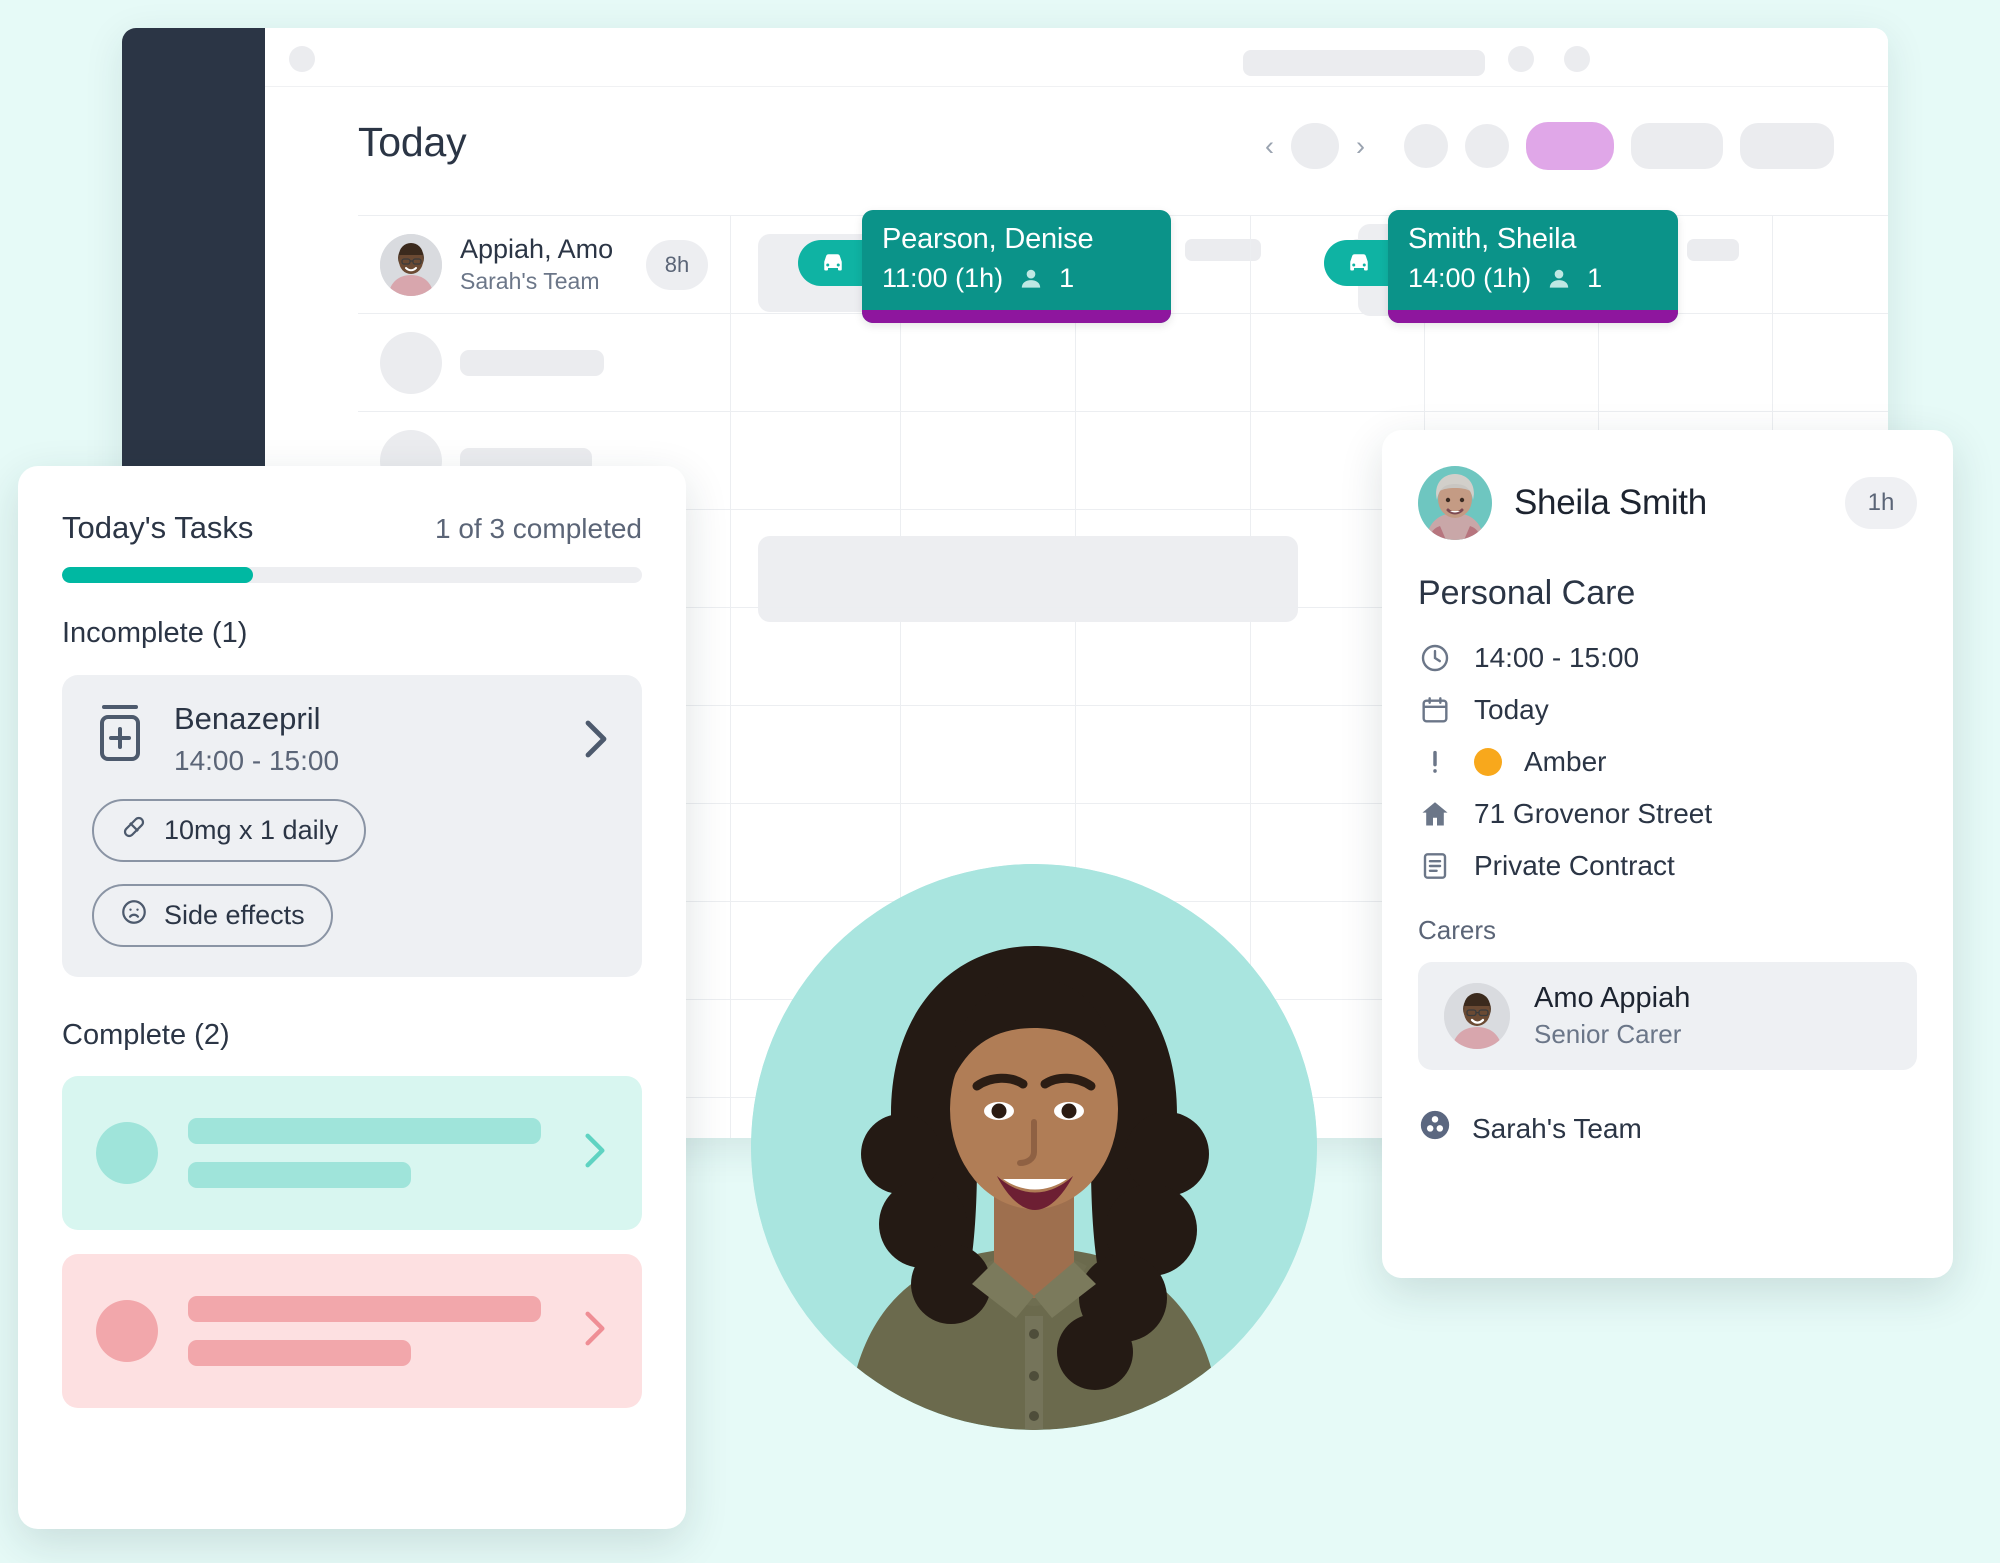 This screenshot has width=2000, height=1563. Describe the element at coordinates (1360, 146) in the screenshot. I see `chevron-right-icon: ›` at that location.